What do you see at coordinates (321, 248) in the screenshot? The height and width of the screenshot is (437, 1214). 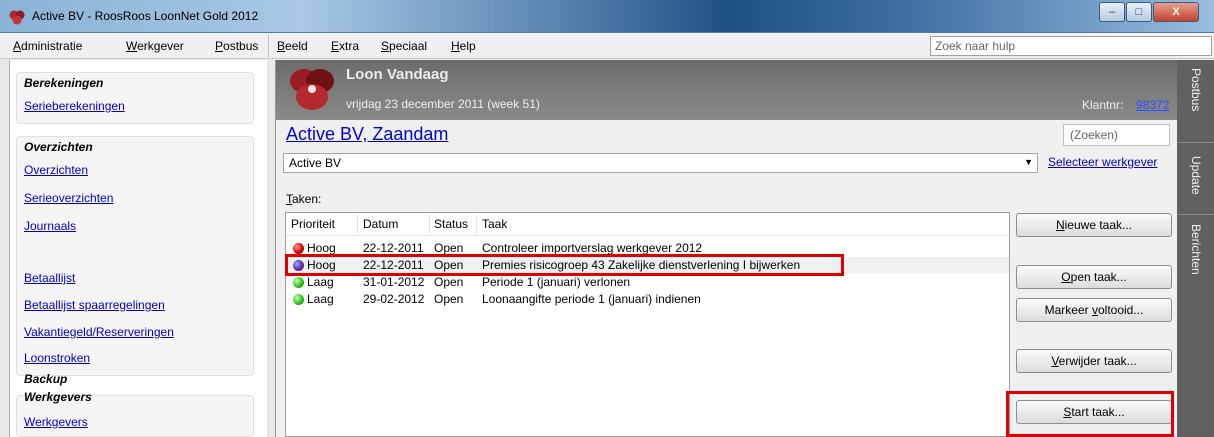 I see `task-priority: Hoog` at bounding box center [321, 248].